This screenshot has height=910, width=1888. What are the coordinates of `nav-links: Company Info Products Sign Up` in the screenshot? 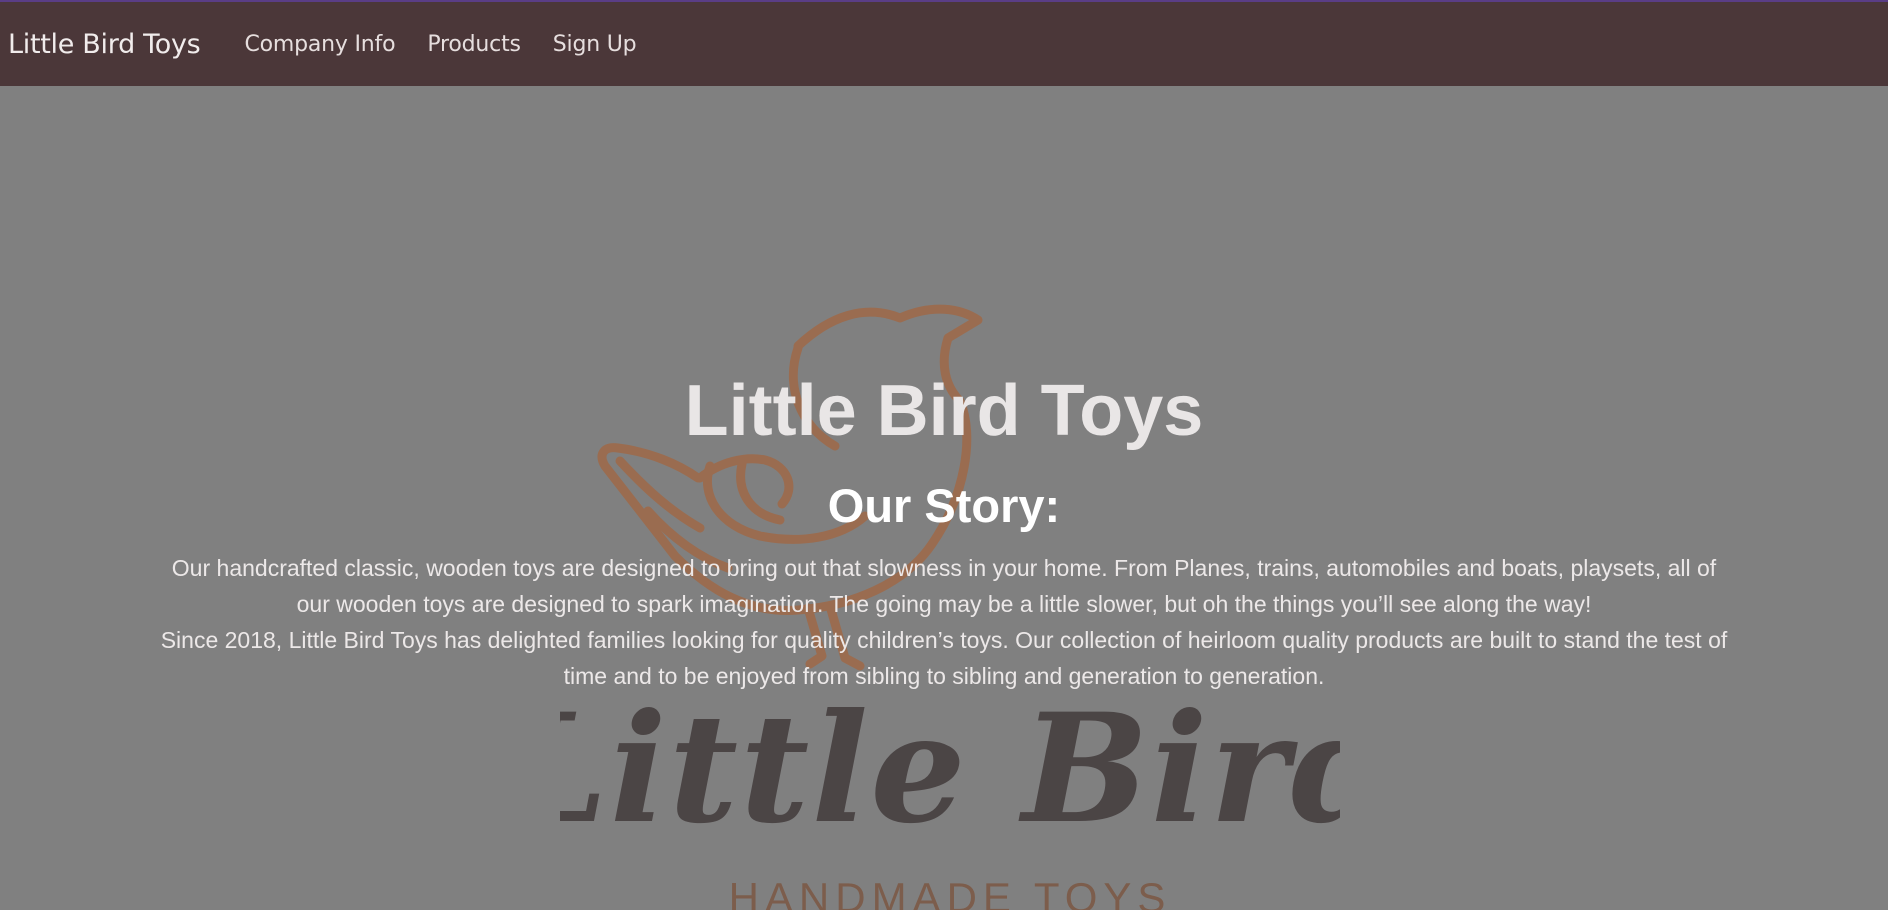 It's located at (456, 44).